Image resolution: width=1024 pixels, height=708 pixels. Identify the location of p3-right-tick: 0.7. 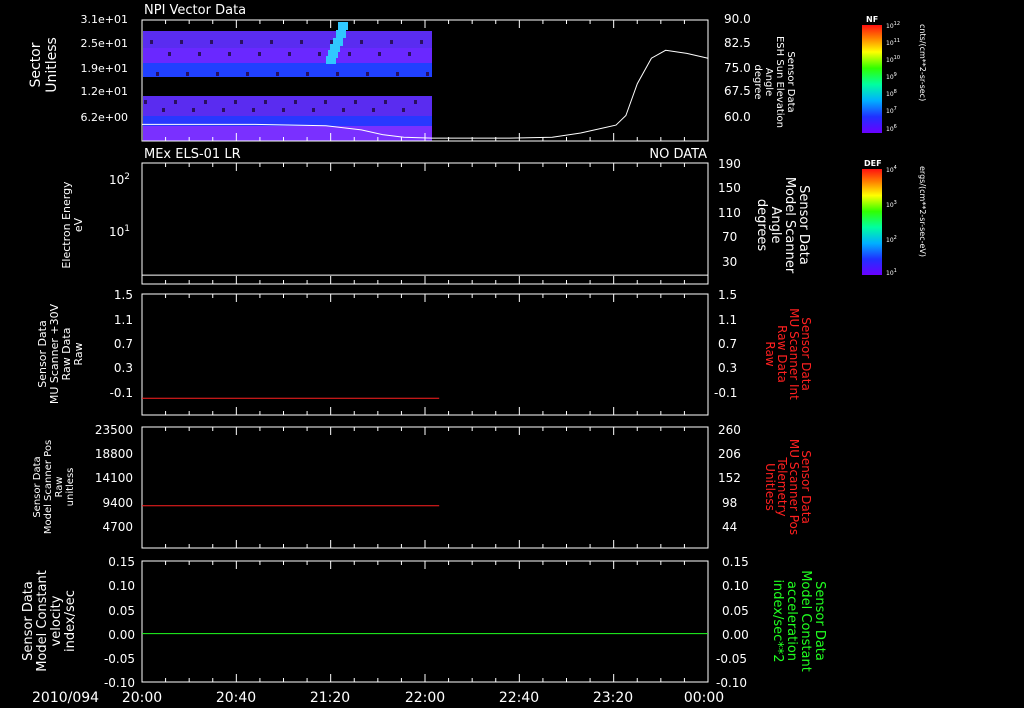
(727, 344).